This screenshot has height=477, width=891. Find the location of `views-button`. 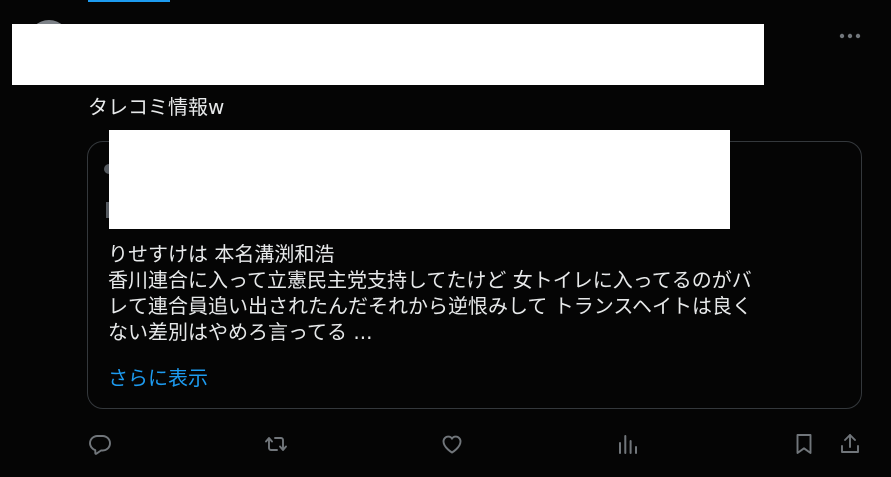

views-button is located at coordinates (628, 444).